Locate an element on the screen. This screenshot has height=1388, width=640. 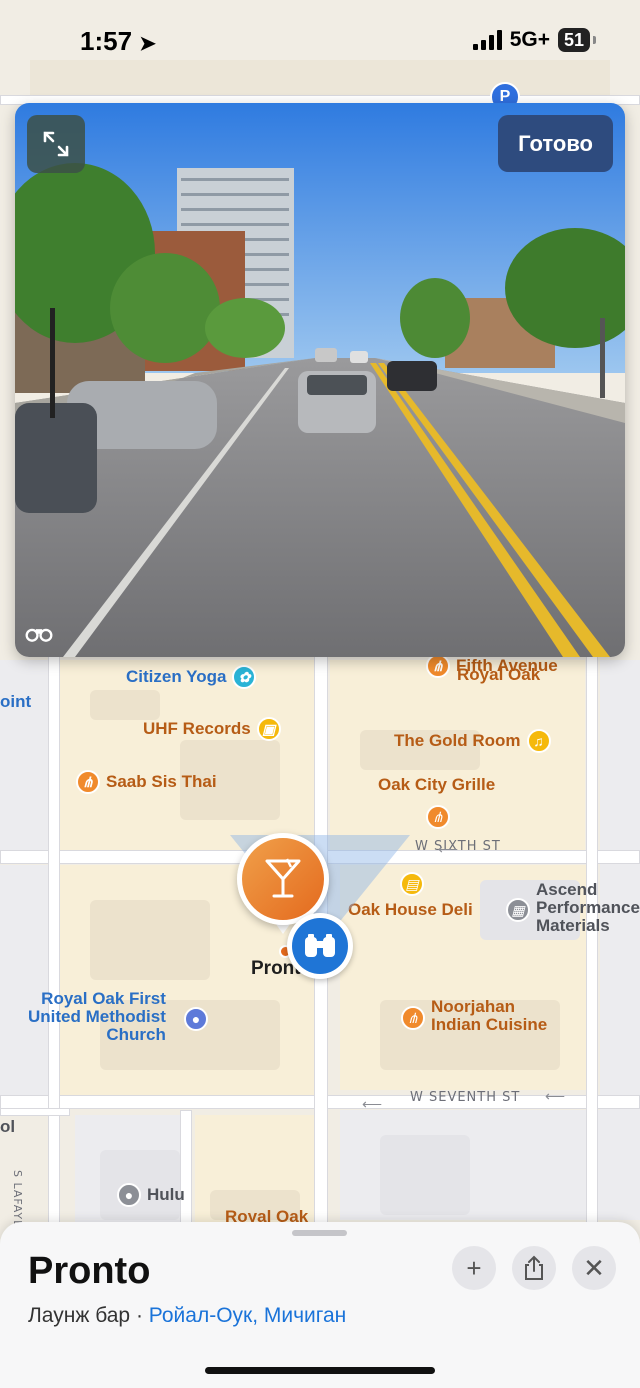
done-button: Готово is located at coordinates (555, 143).